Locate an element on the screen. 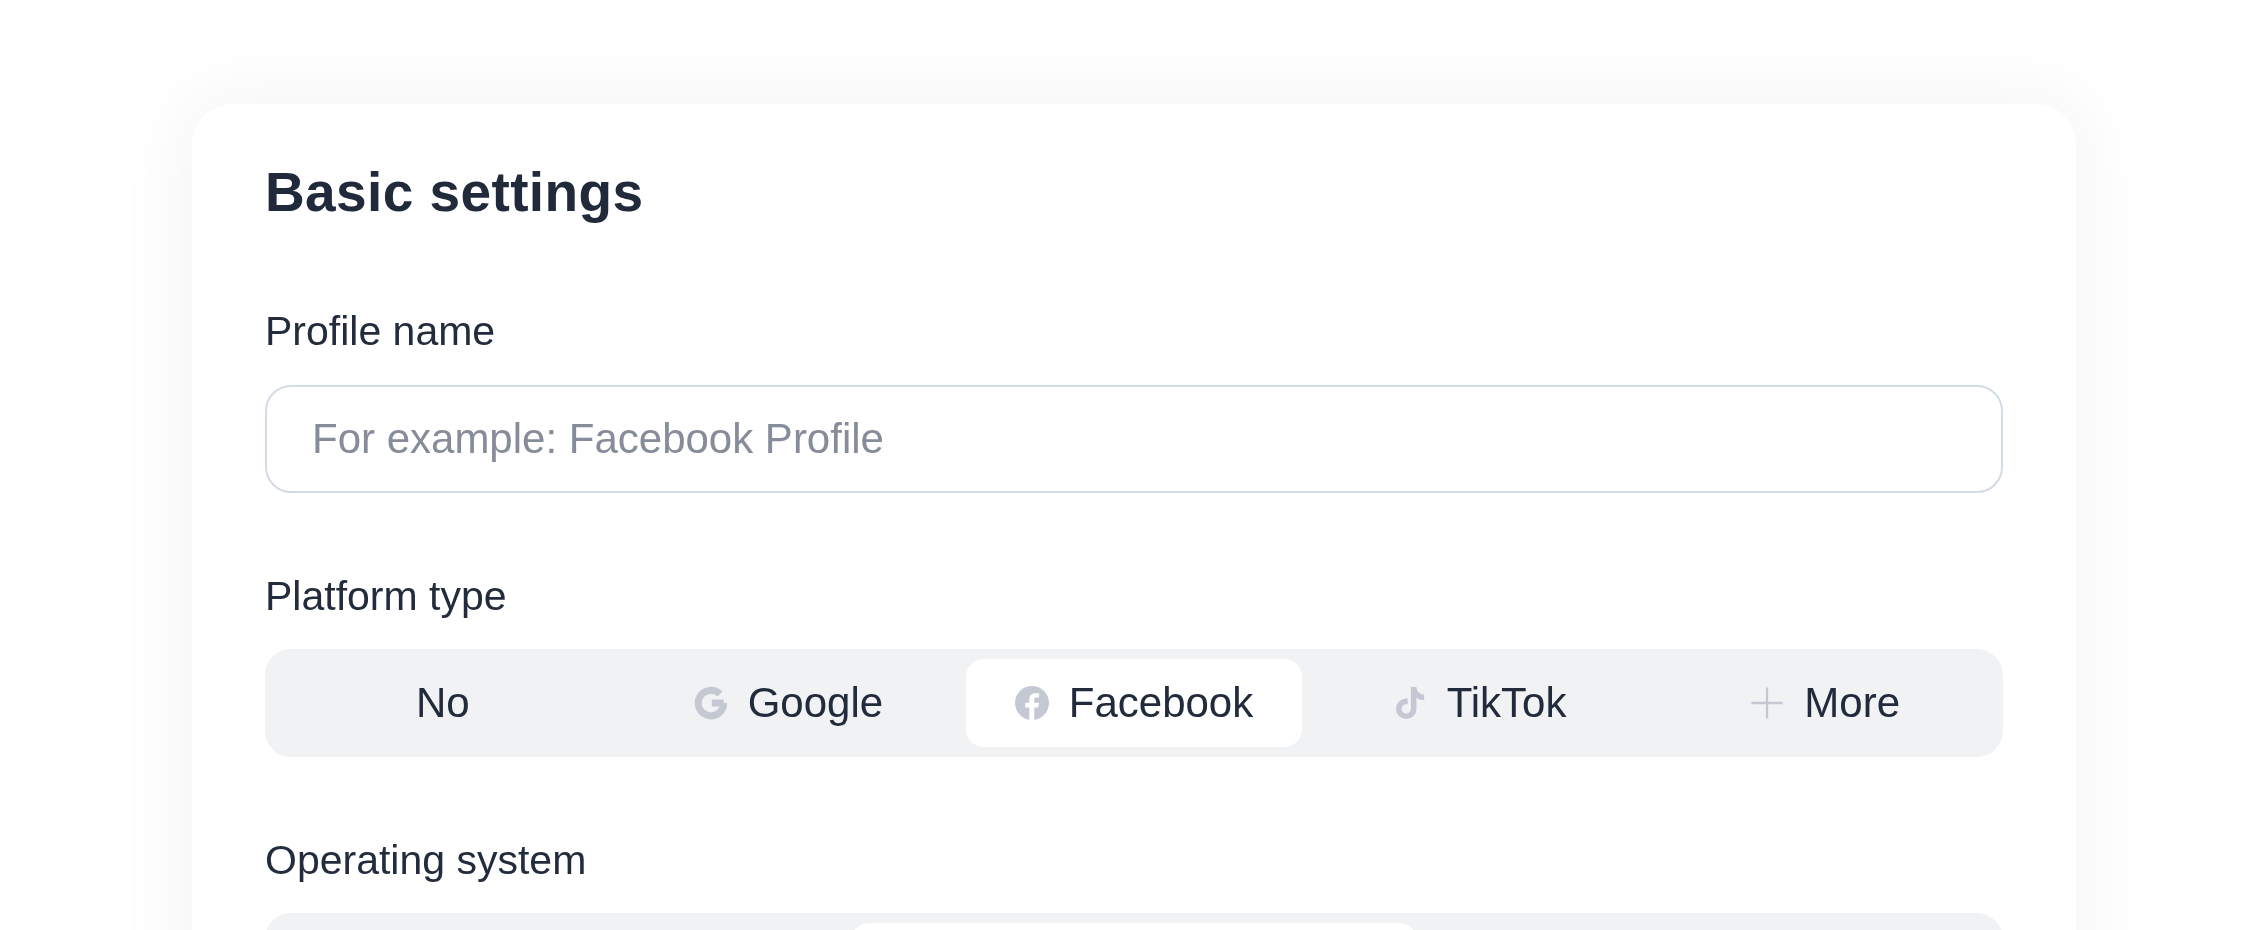 This screenshot has height=930, width=2268. field-label: Platform type is located at coordinates (386, 596).